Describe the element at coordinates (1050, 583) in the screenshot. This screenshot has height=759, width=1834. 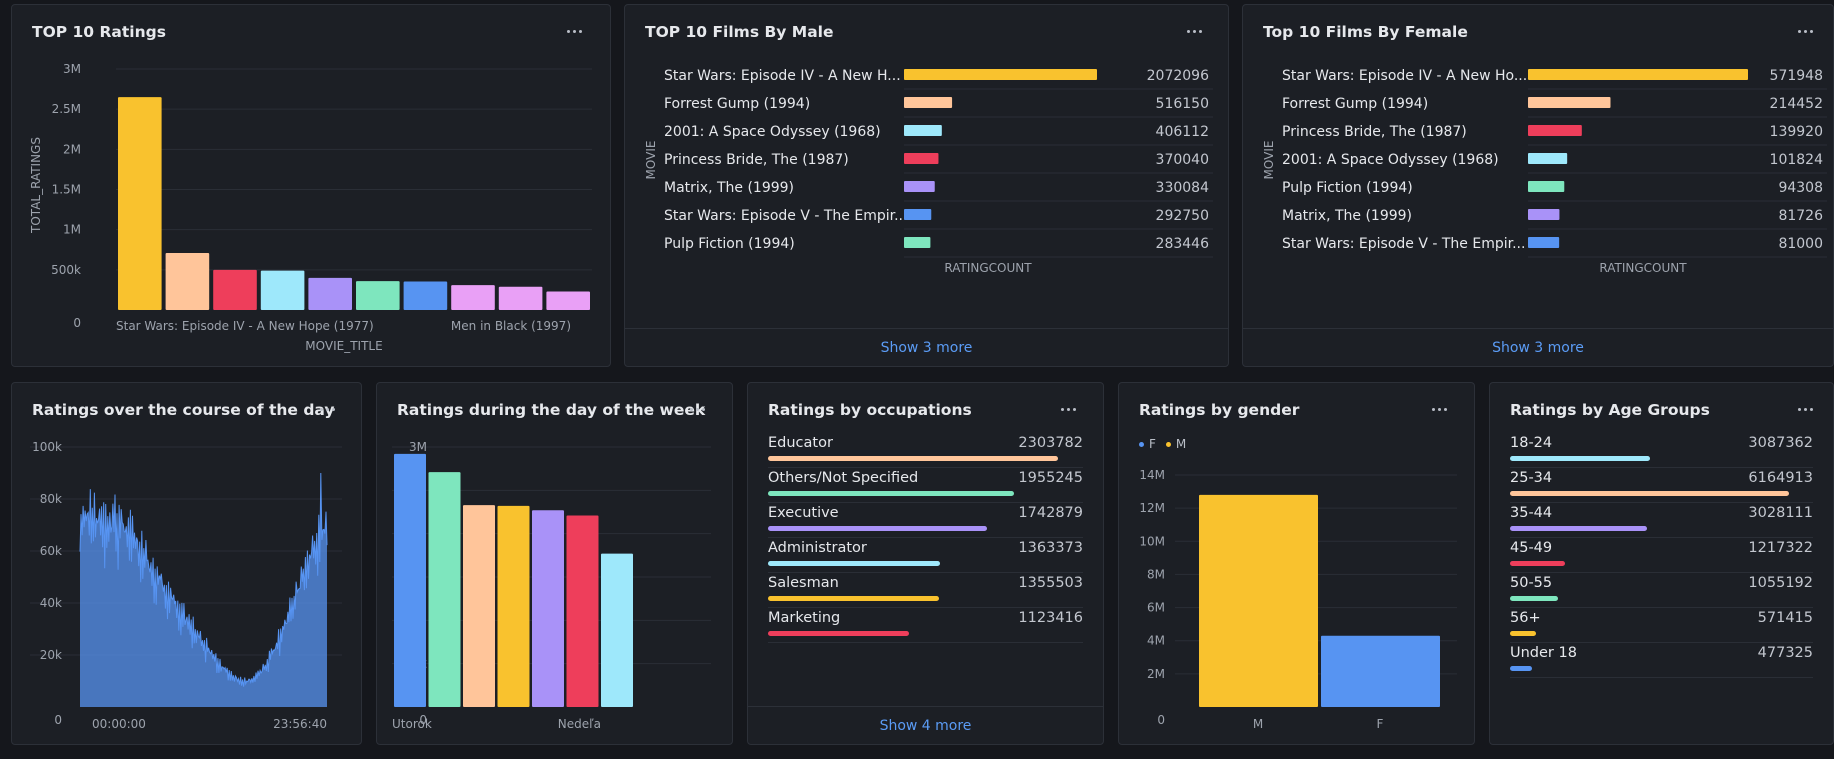
I see `data-label: 1355503` at that location.